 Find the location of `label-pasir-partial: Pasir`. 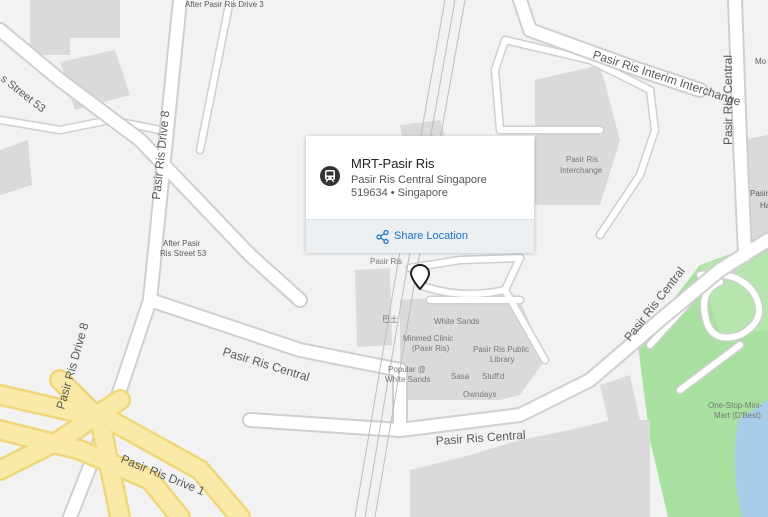

label-pasir-partial: Pasir is located at coordinates (759, 193).